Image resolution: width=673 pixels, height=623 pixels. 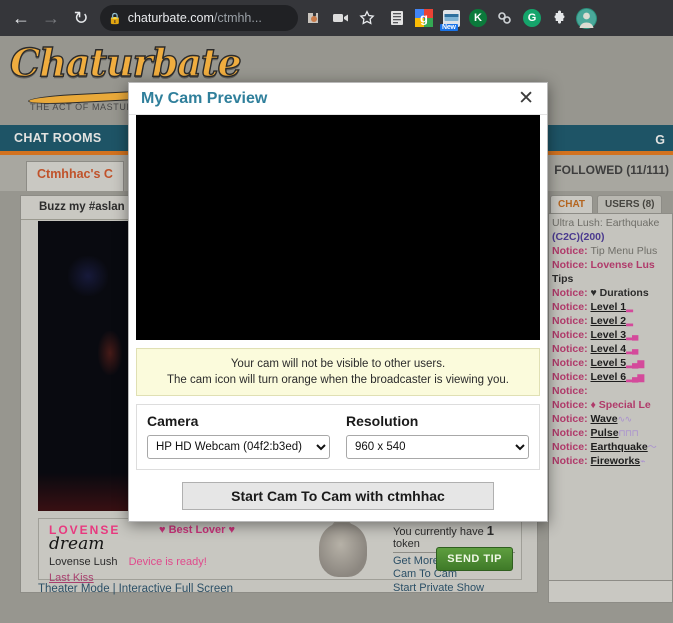 What do you see at coordinates (632, 349) in the screenshot?
I see `signal-bars-icon: ▂▄` at bounding box center [632, 349].